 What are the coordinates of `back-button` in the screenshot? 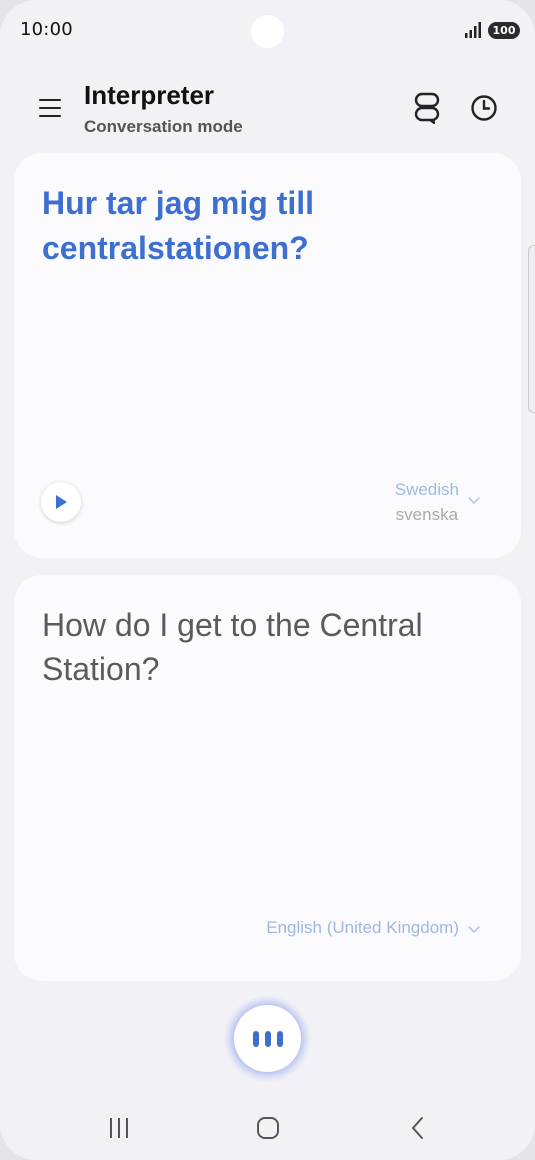 It's located at (418, 1128).